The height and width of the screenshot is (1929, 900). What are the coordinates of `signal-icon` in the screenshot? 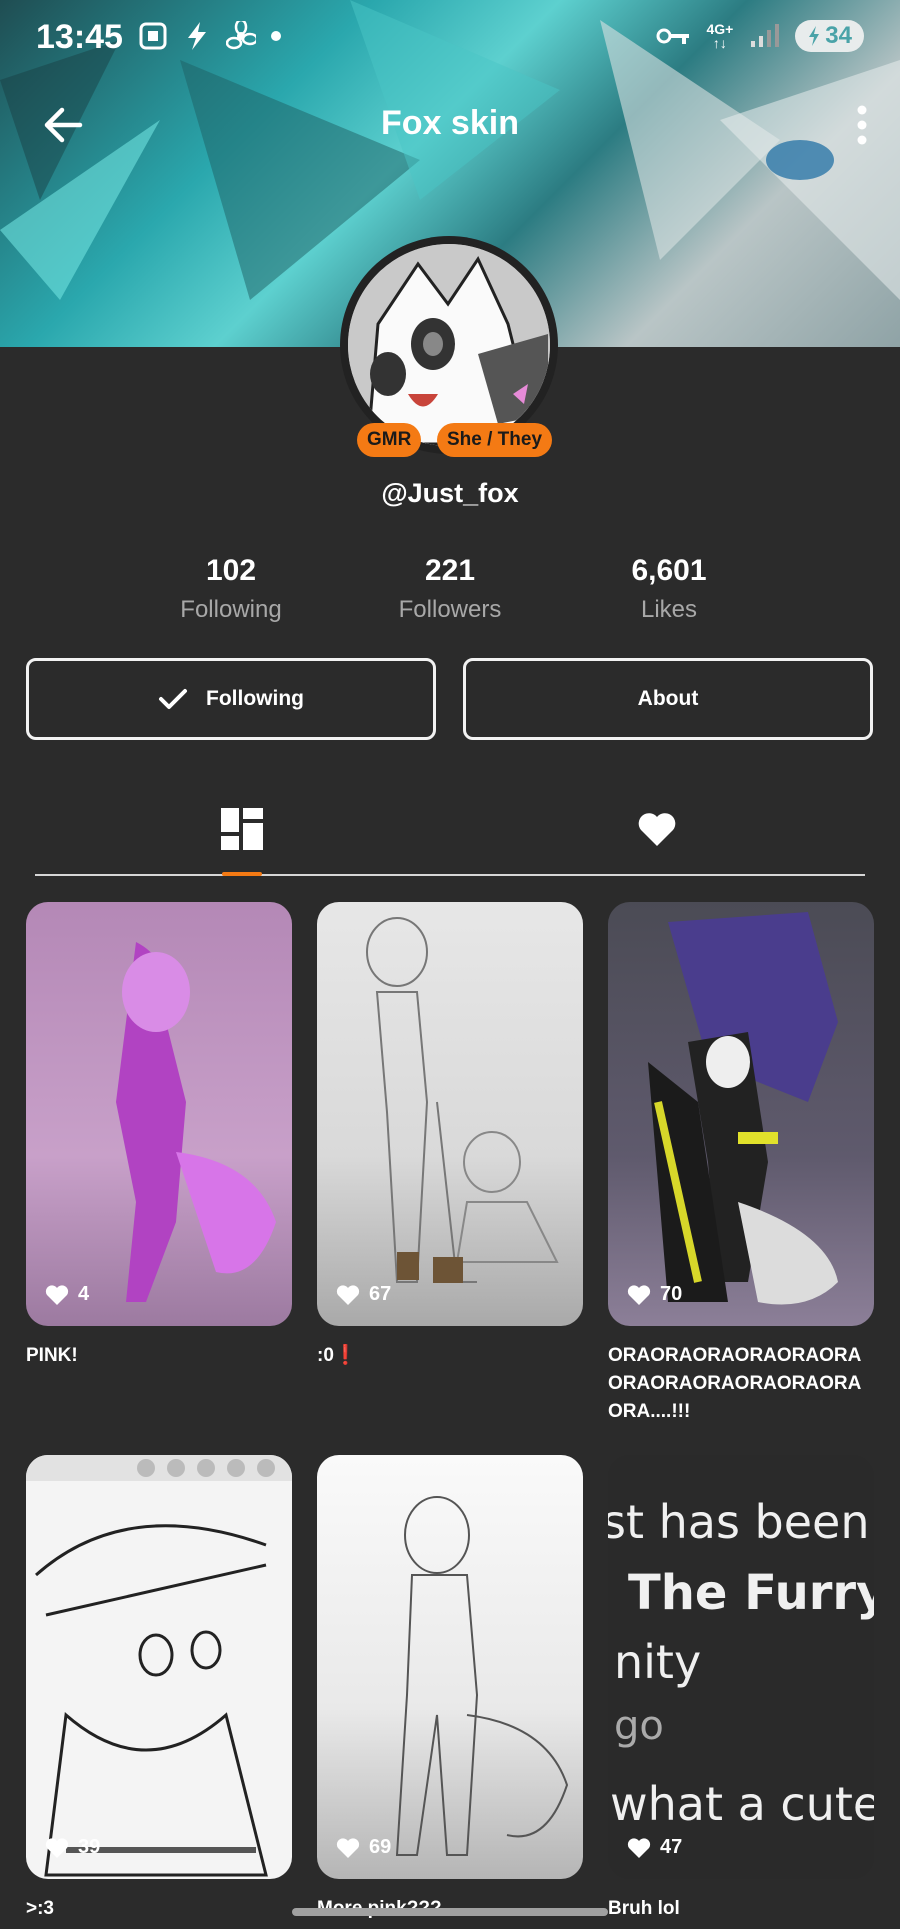 It's located at (765, 35).